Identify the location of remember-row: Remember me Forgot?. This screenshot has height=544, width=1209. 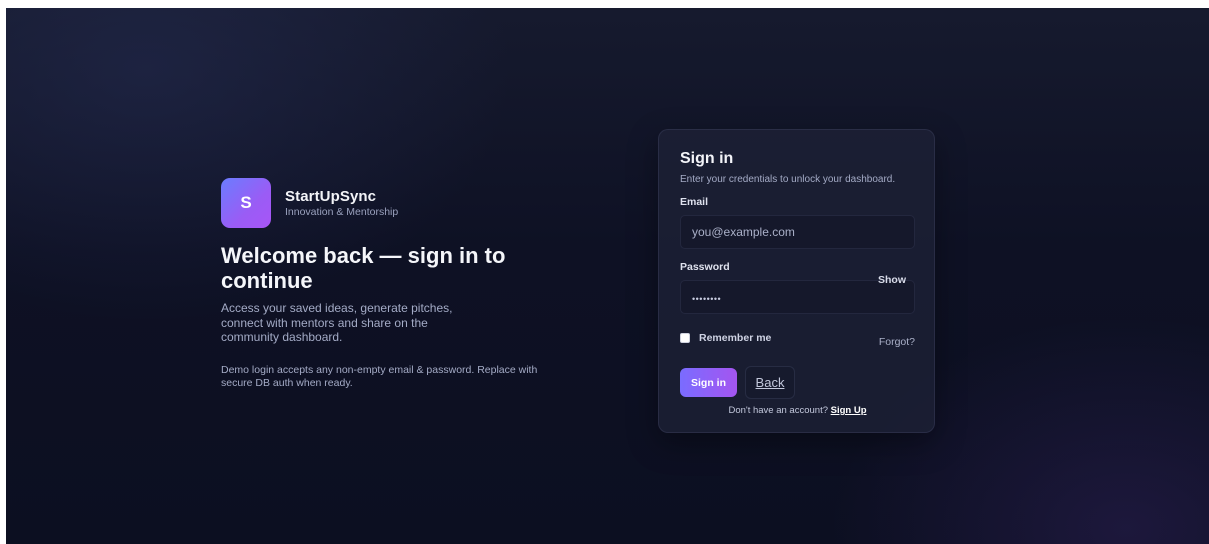
(797, 338).